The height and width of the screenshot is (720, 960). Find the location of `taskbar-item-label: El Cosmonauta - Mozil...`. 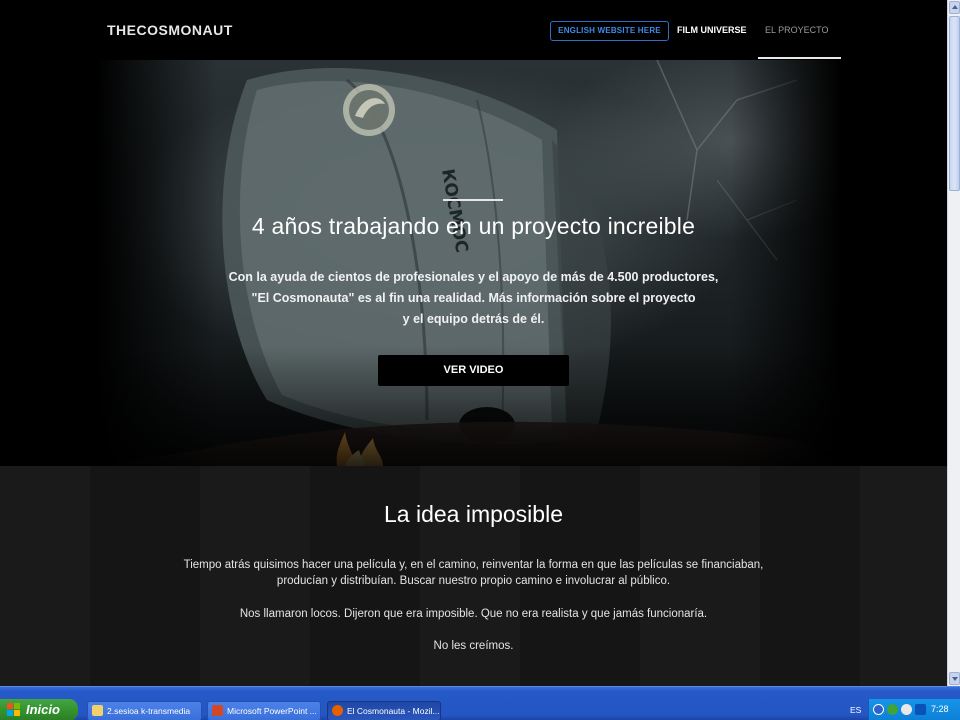

taskbar-item-label: El Cosmonauta - Mozil... is located at coordinates (393, 711).